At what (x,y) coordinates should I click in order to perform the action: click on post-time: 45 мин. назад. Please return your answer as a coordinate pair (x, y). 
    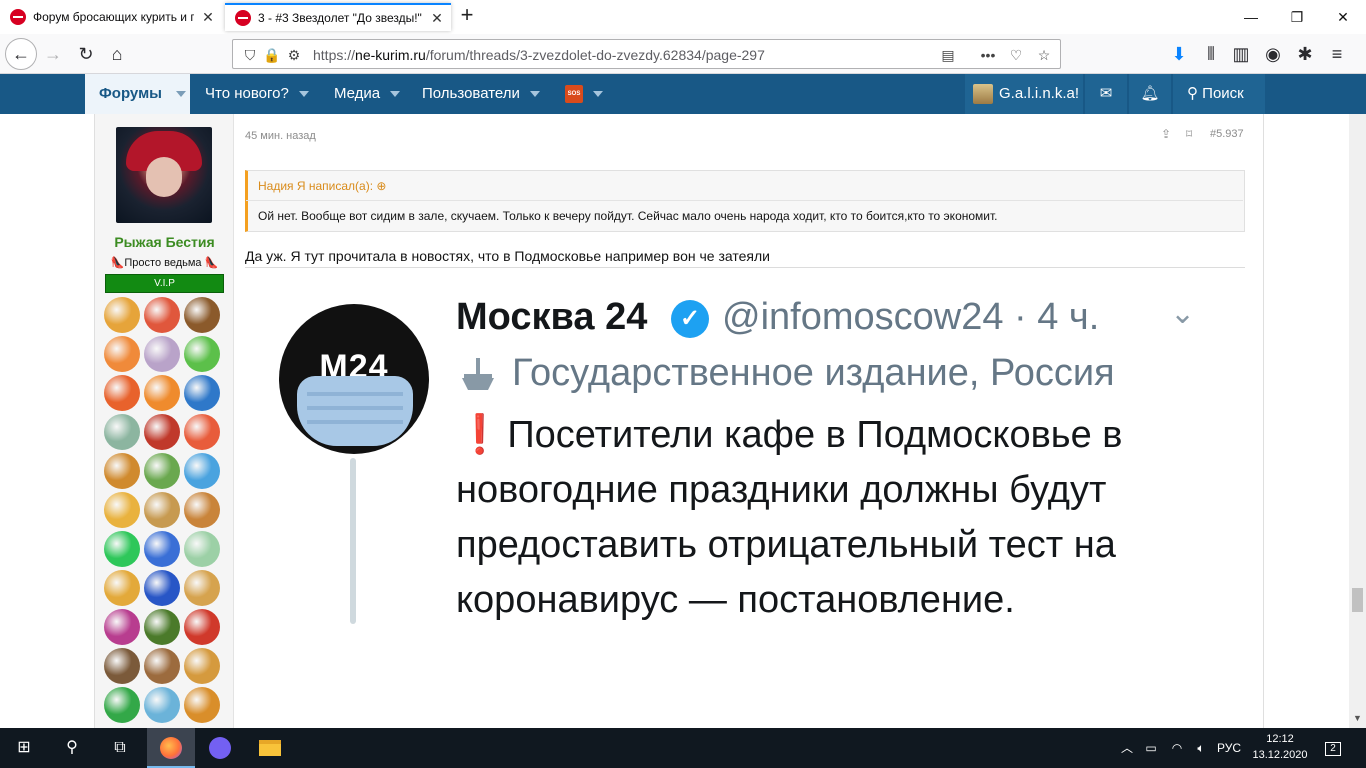
    Looking at the image, I should click on (280, 136).